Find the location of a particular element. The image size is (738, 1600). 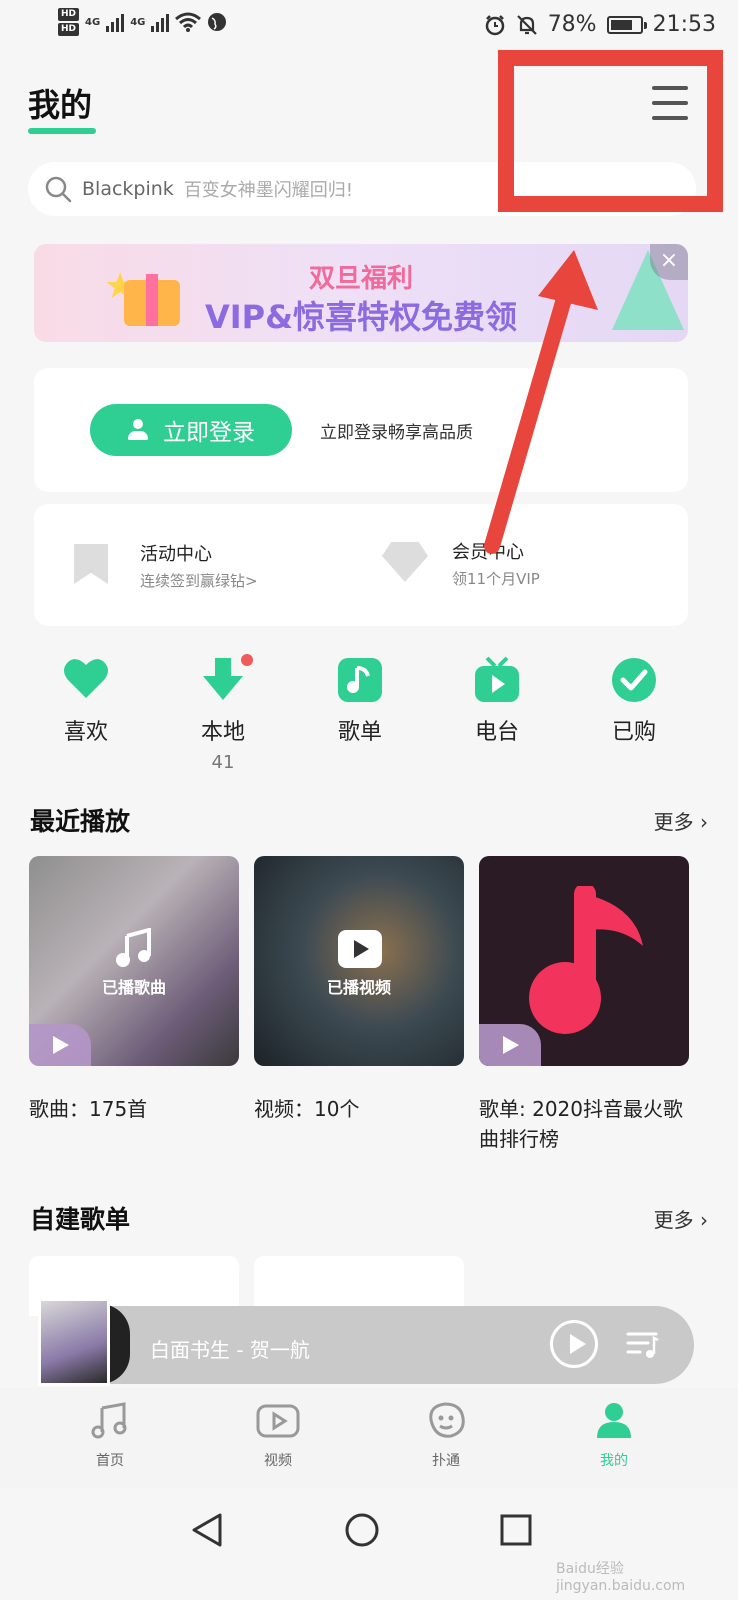

now-playing-title: 白面书生 - 贺一航 is located at coordinates (230, 1350).